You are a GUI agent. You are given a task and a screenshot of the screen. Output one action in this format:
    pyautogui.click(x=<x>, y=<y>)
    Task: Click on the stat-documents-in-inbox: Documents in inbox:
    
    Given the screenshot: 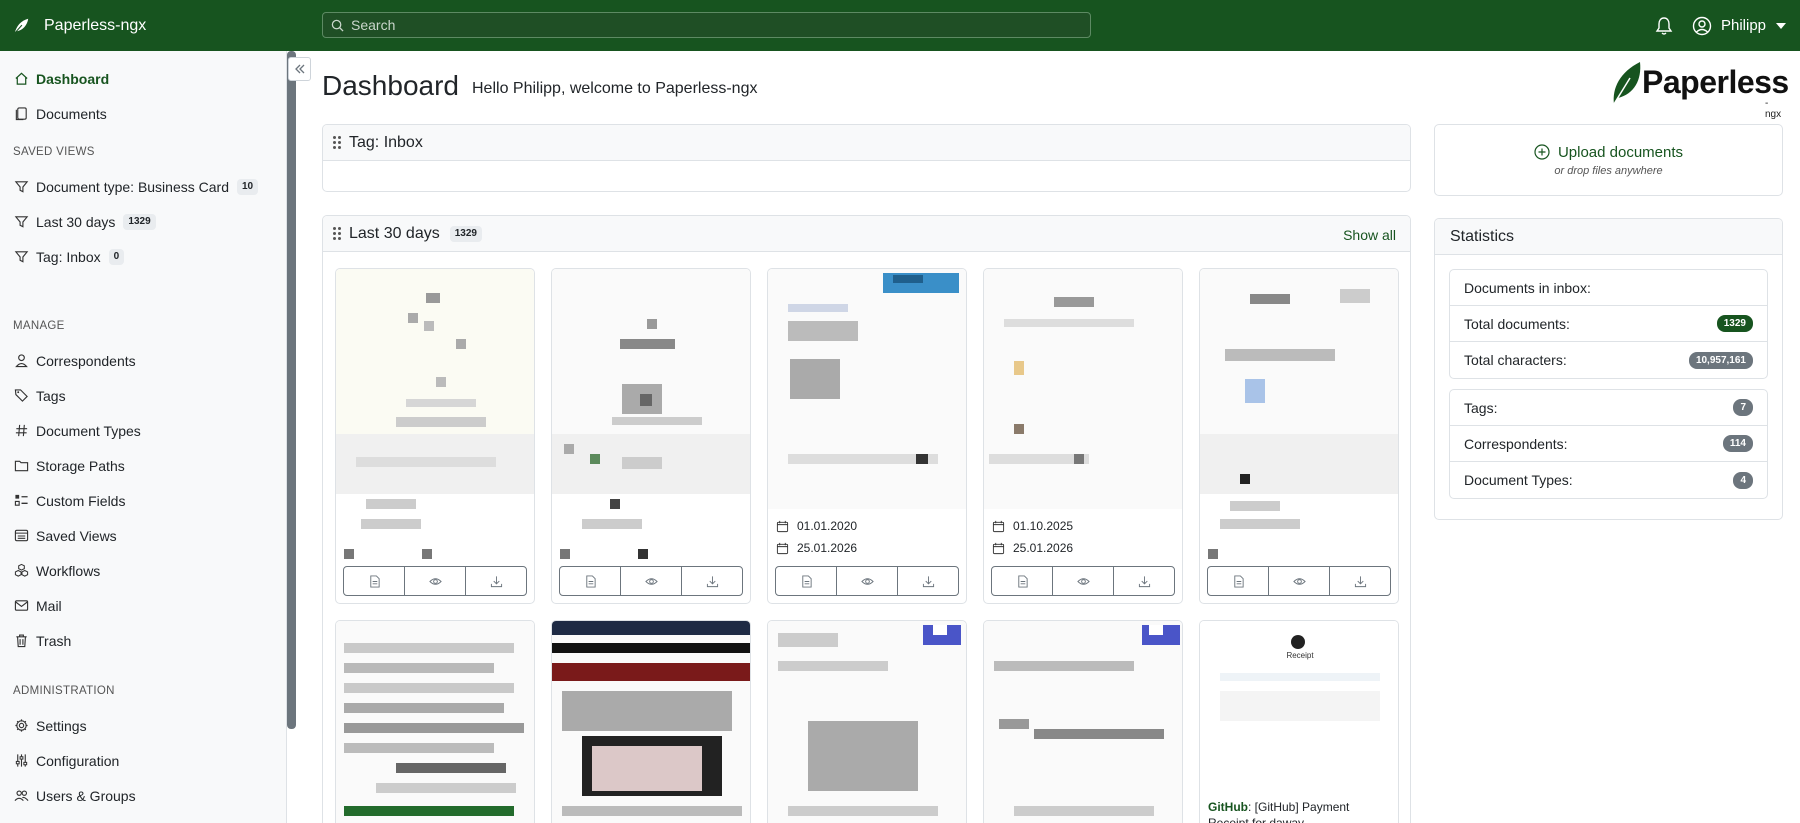 What is the action you would take?
    pyautogui.click(x=1608, y=288)
    